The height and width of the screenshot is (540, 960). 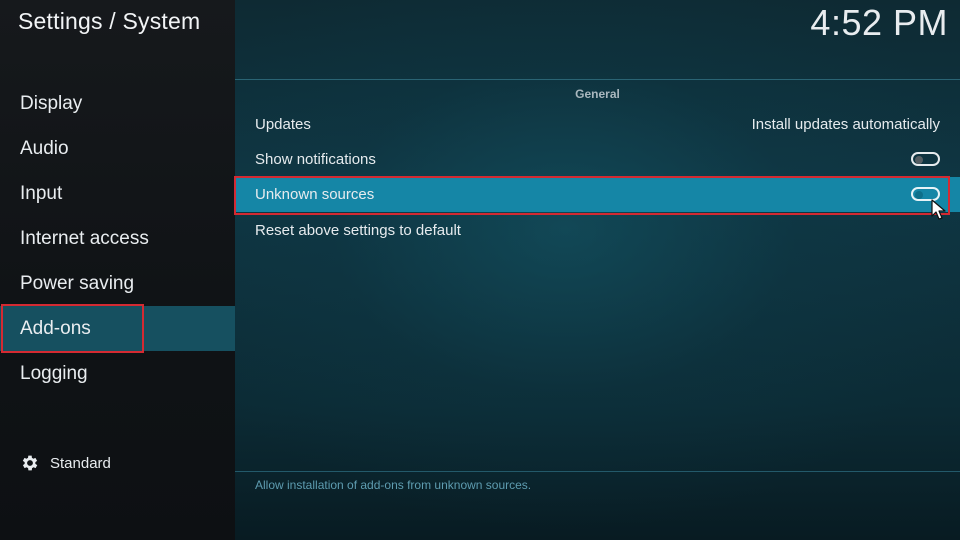 What do you see at coordinates (938, 209) in the screenshot?
I see `mouse-pointer-icon` at bounding box center [938, 209].